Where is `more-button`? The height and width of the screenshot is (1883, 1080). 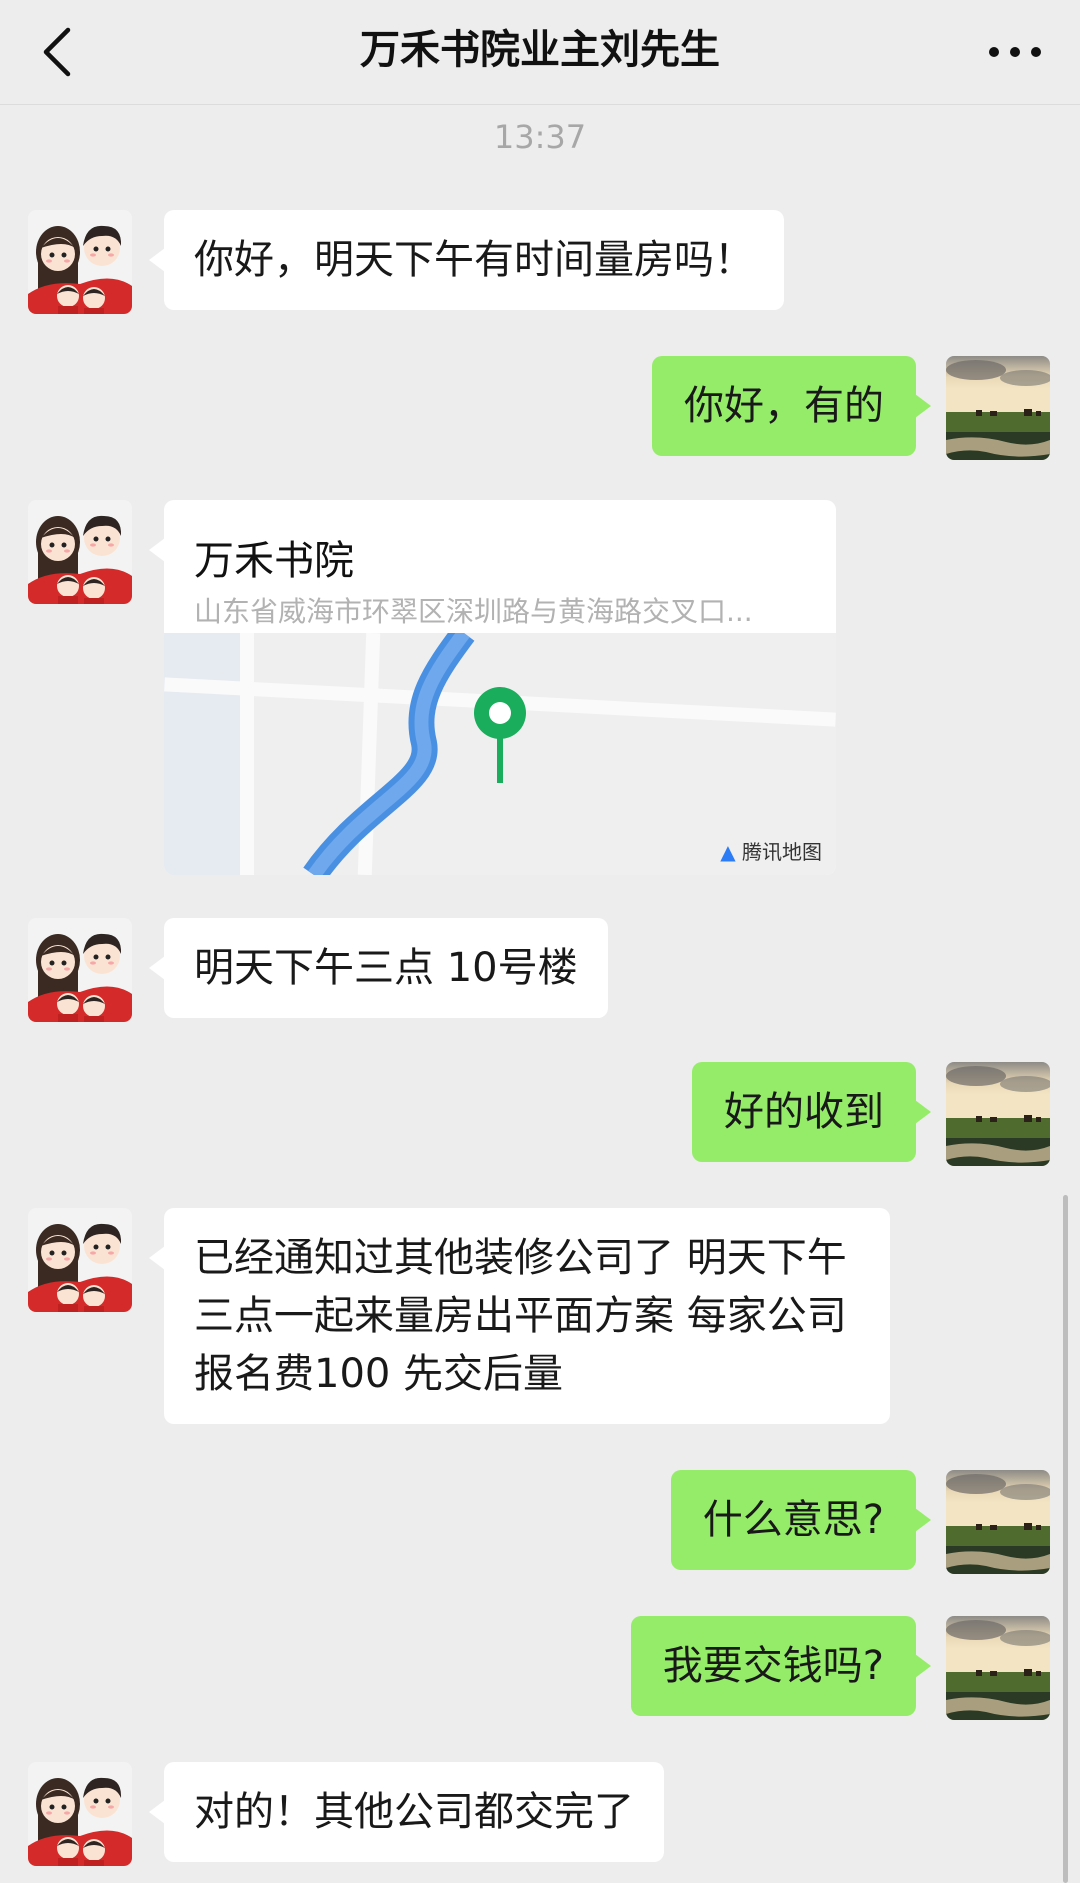
more-button is located at coordinates (1015, 52).